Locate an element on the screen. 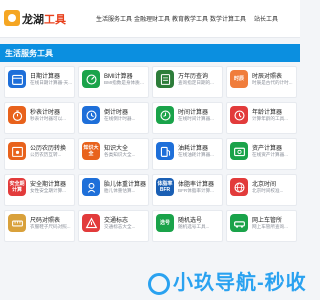 This screenshot has width=320, height=300. tool-card-title: 知识大全 is located at coordinates (116, 149).